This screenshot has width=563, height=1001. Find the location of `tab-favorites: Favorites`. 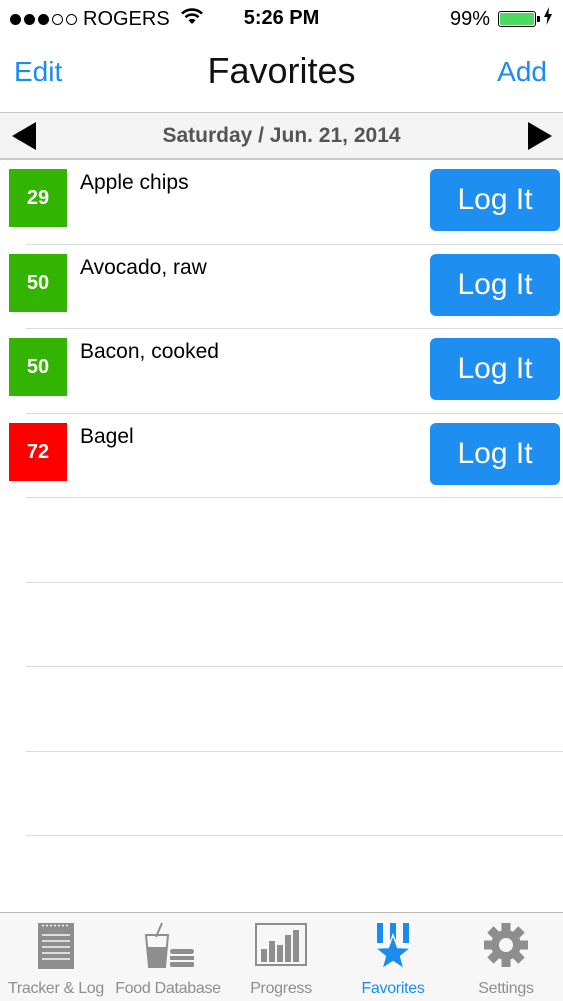

tab-favorites: Favorites is located at coordinates (393, 957).